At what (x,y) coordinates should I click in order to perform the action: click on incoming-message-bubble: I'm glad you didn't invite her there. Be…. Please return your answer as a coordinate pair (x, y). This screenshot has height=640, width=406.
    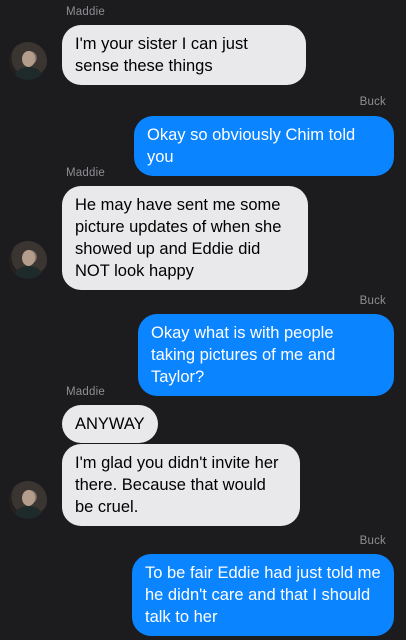
    Looking at the image, I should click on (181, 485).